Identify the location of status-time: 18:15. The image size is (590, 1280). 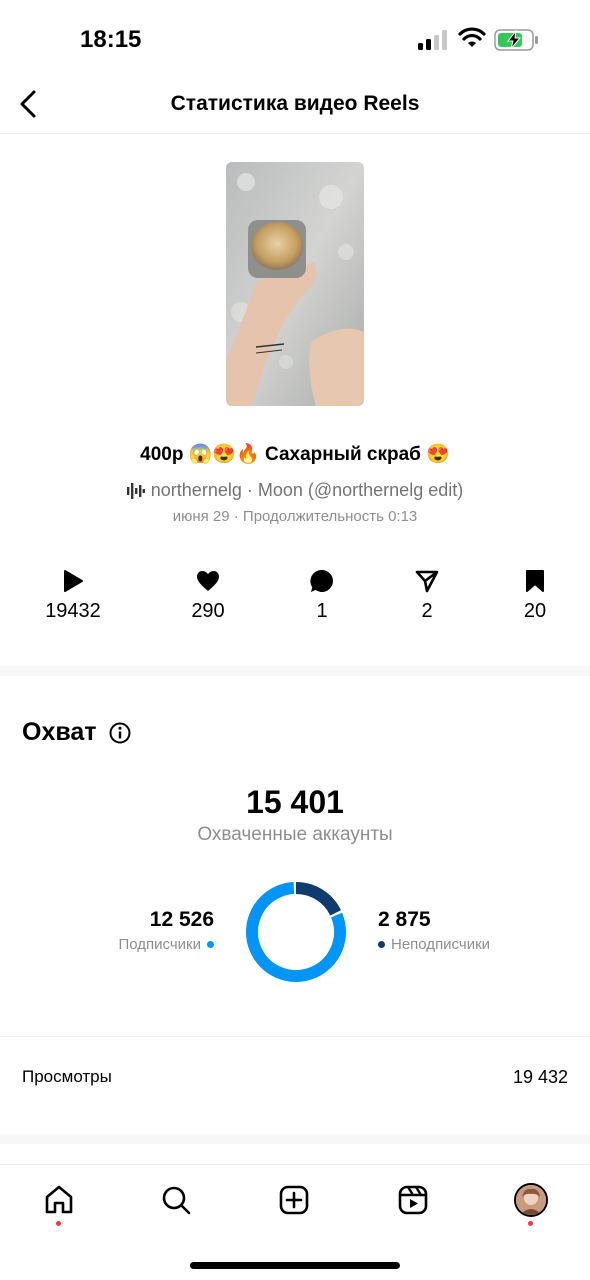
(111, 39).